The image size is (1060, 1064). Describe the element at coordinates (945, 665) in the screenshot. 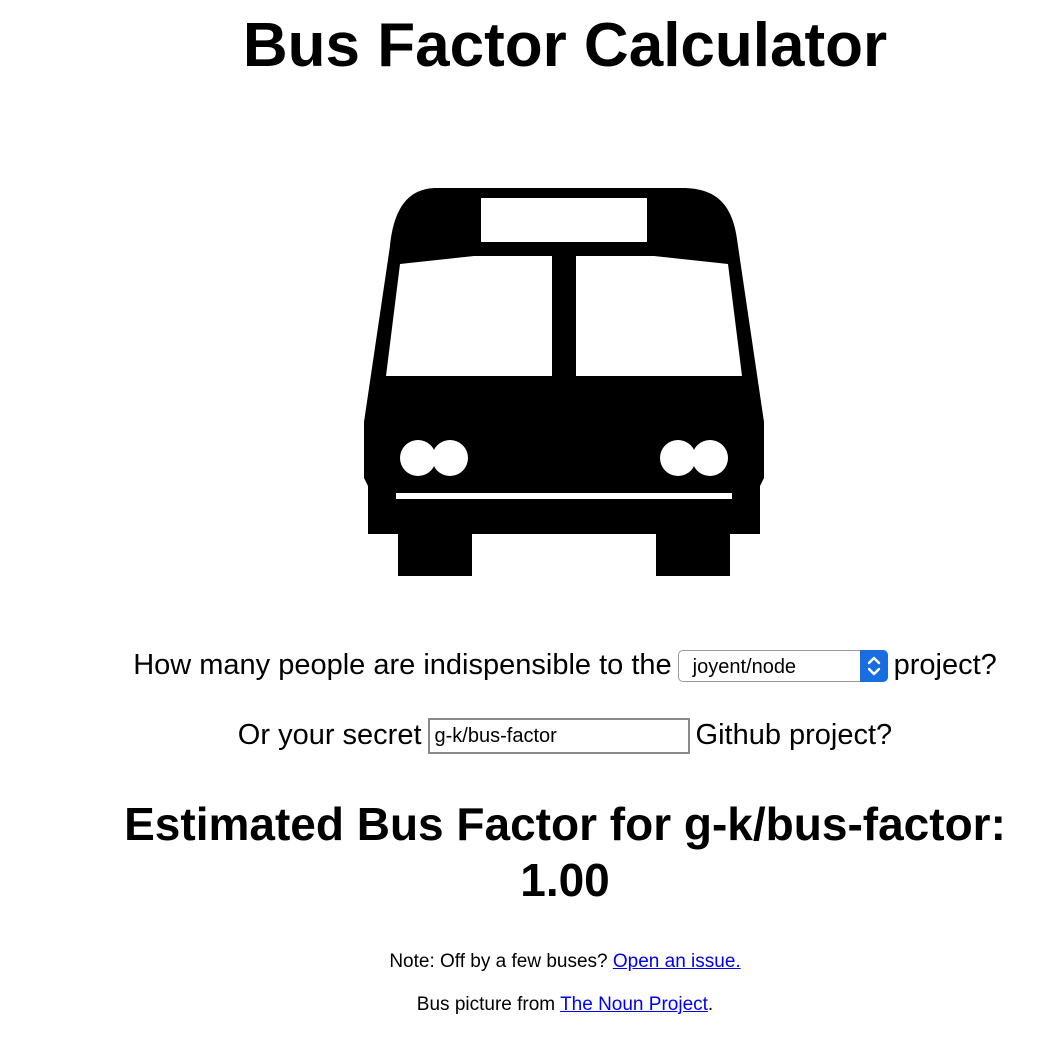

I see `question-suffix: project?` at that location.